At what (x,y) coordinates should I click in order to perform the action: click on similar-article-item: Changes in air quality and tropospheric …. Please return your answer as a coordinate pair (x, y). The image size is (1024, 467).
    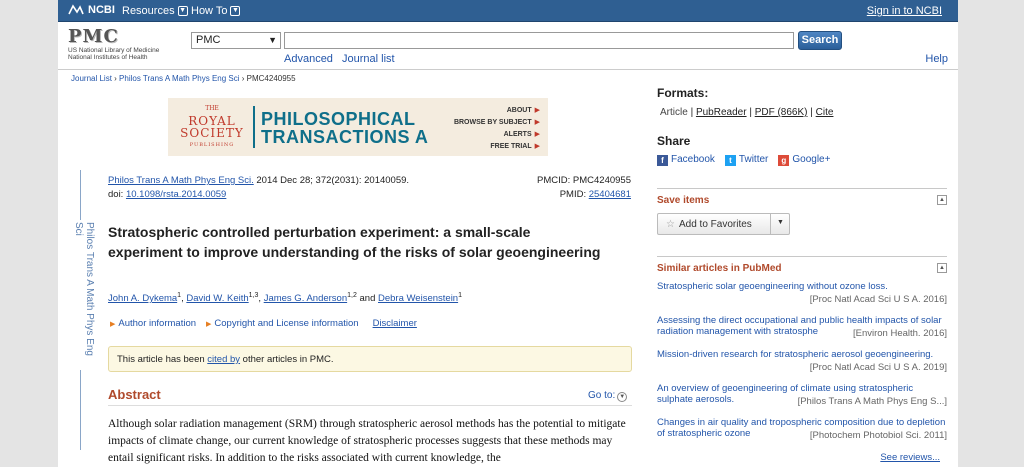
    Looking at the image, I should click on (803, 429).